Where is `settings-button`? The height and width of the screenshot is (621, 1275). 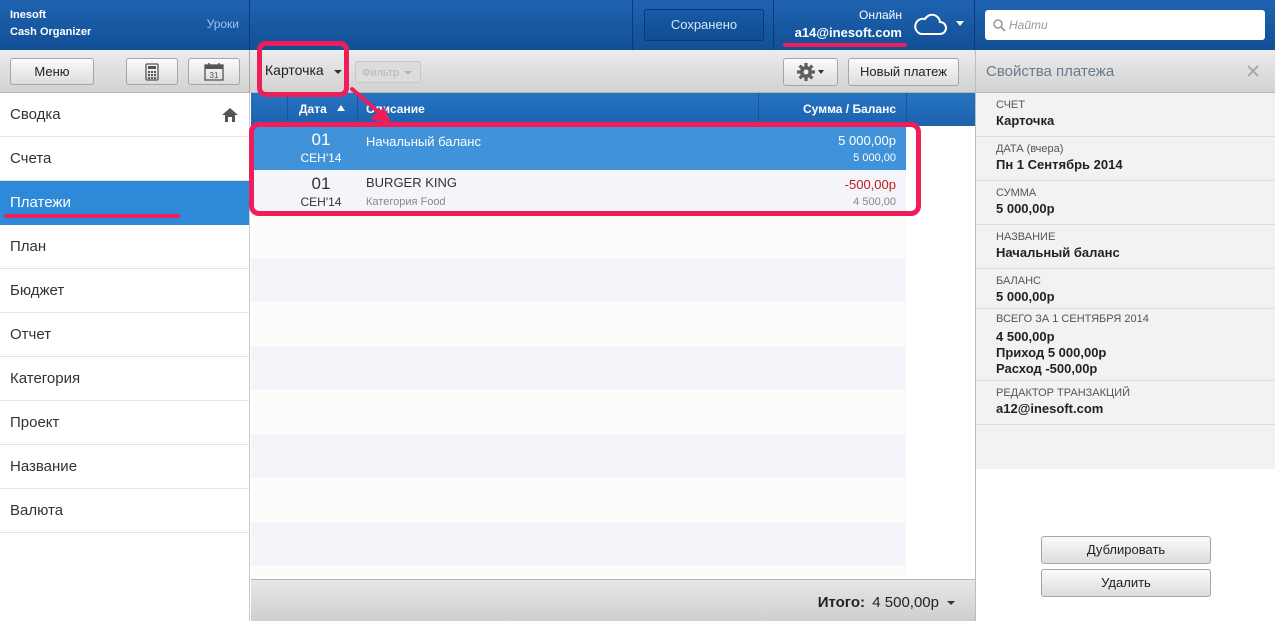 settings-button is located at coordinates (810, 72).